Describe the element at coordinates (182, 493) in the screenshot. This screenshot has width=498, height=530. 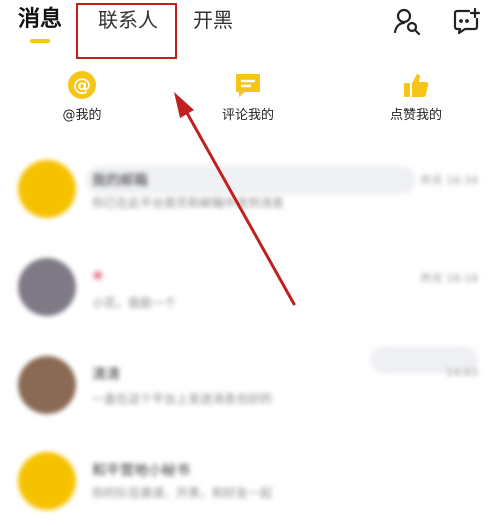
I see `conversation-preview: 你的队伍邀请，开黑，和好友一起` at that location.